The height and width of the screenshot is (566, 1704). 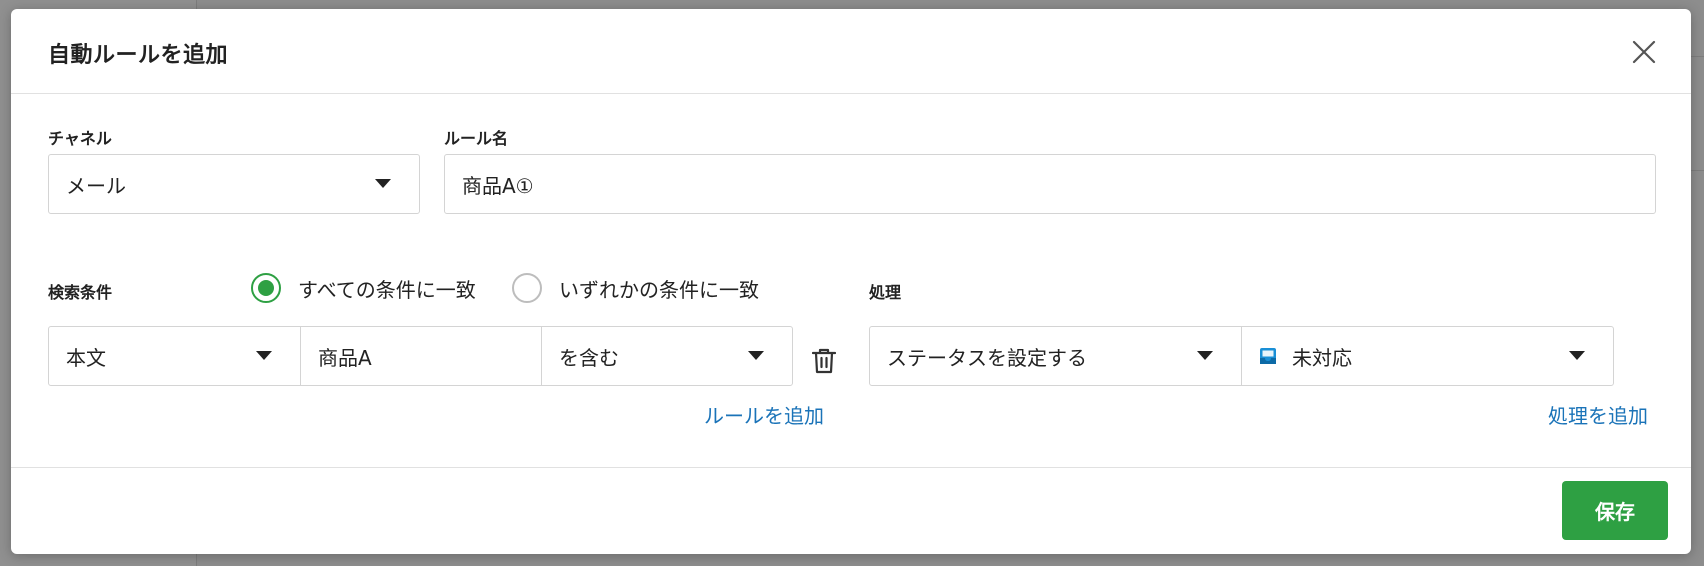 I want to click on condition-operator-select: を含む, so click(x=667, y=356).